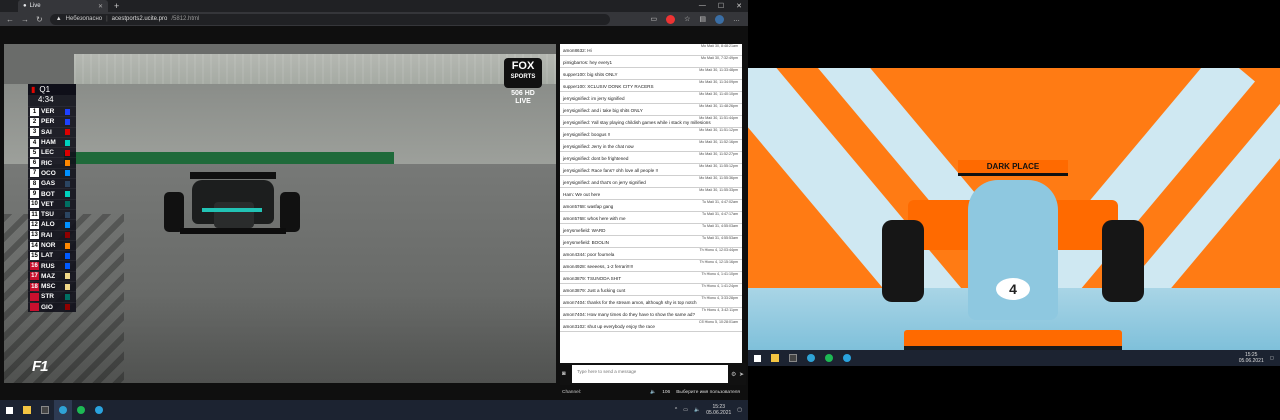 This screenshot has width=1280, height=420. I want to click on collections-icon: ▤, so click(702, 19).